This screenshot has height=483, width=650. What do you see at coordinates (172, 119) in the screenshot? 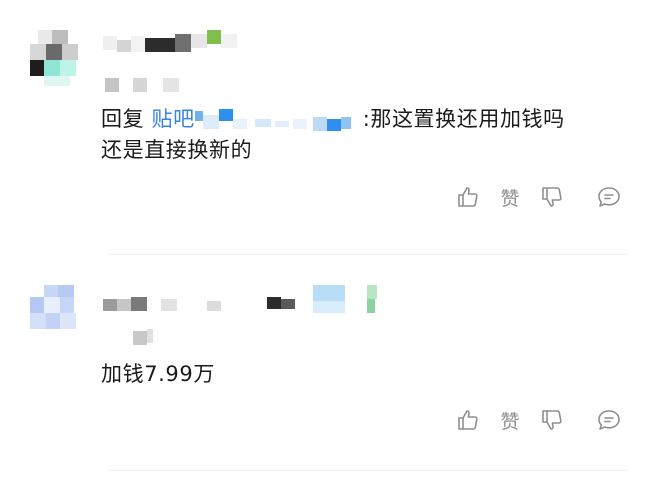
I see `mention-link: 贴吧` at bounding box center [172, 119].